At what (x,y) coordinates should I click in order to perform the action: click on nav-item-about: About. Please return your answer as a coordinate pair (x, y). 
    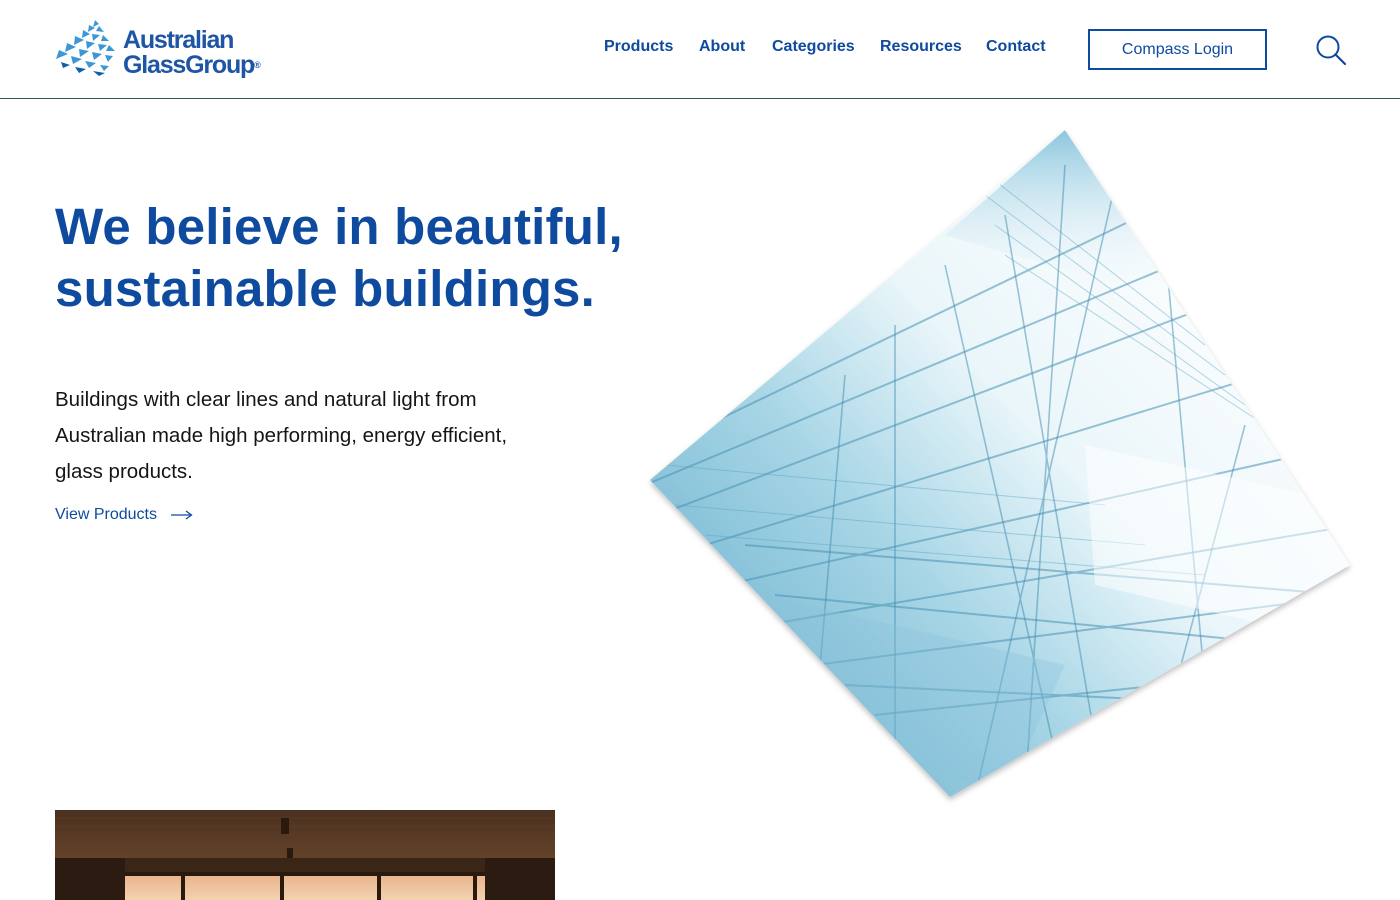
    Looking at the image, I should click on (722, 47).